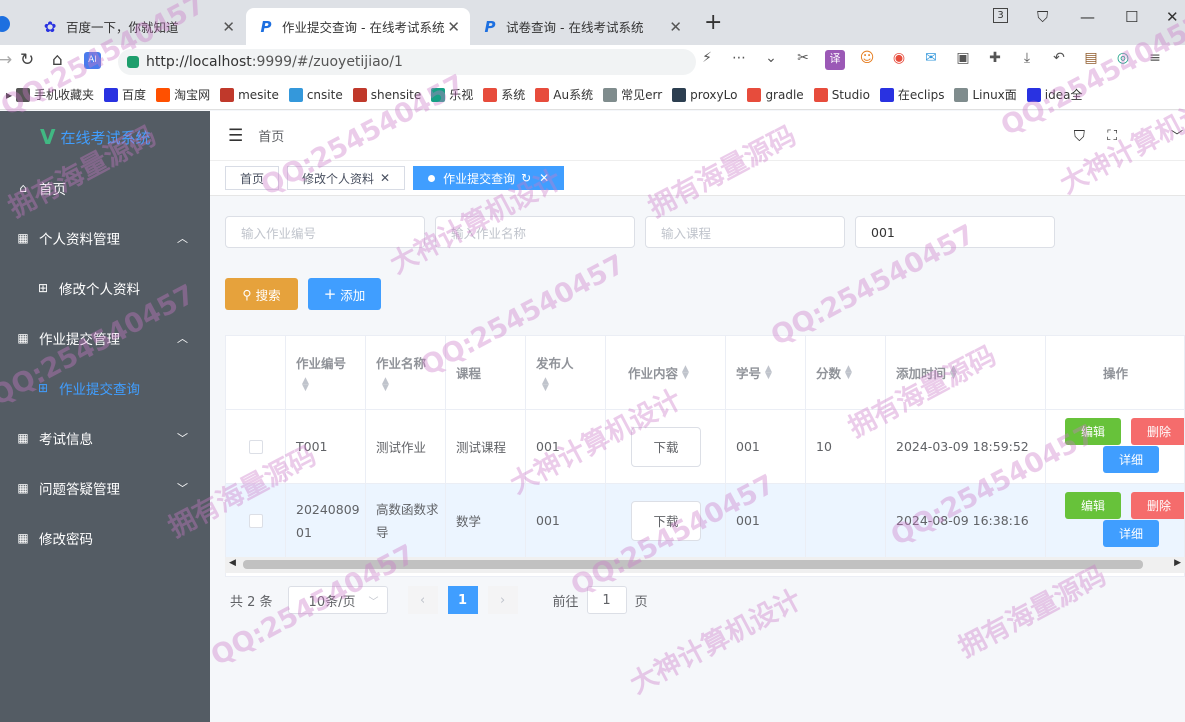 This screenshot has height=722, width=1185. What do you see at coordinates (55, 94) in the screenshot?
I see `bookmark-item: 手机收藏夹` at bounding box center [55, 94].